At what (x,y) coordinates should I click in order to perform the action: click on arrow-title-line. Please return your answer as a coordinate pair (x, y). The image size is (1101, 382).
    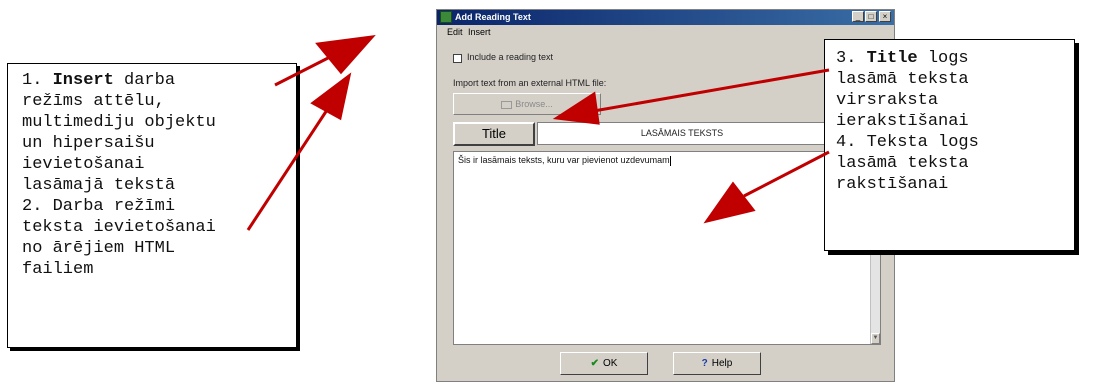
    Looking at the image, I should click on (708, 91).